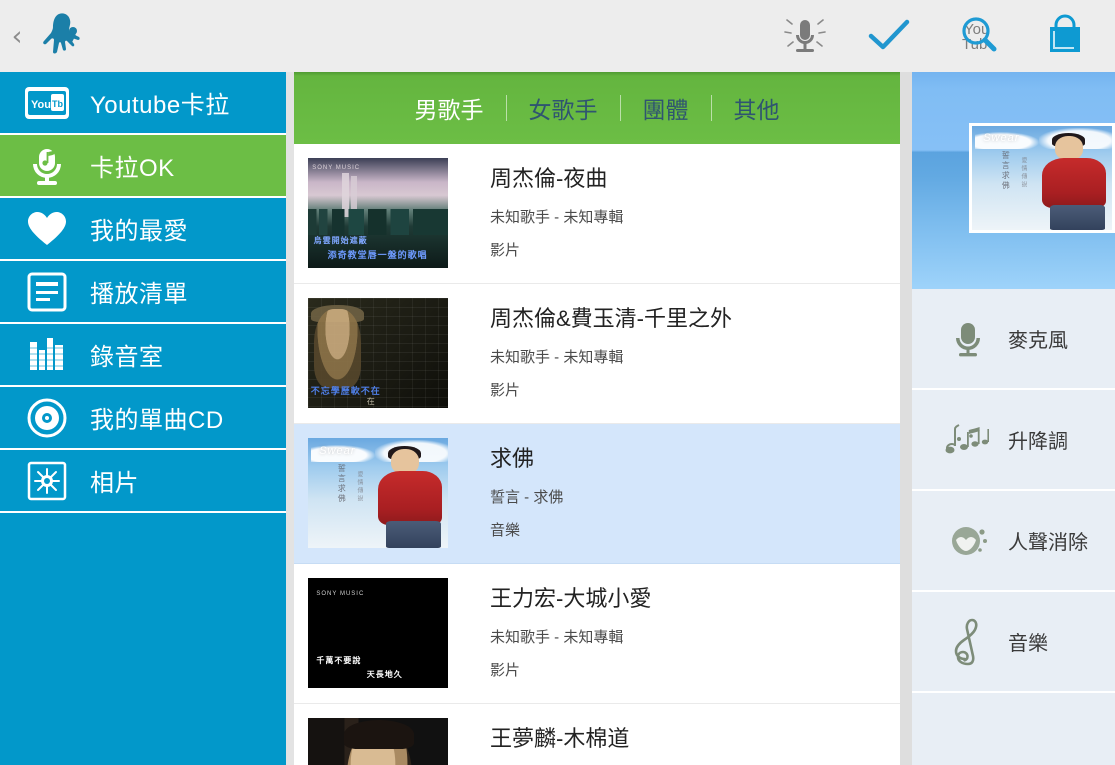  I want to click on sidebar-item-label: Youtube卡拉, so click(160, 105).